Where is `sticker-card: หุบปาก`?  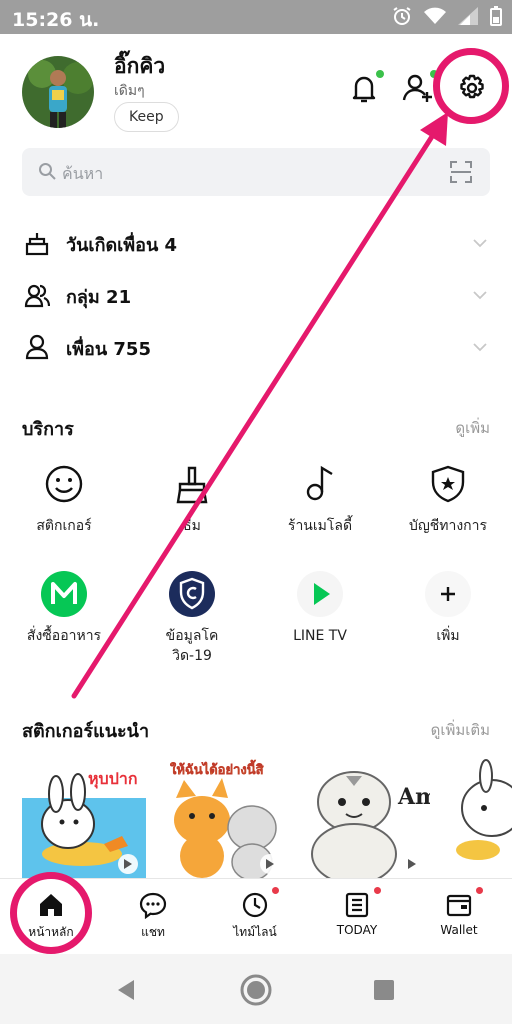
sticker-card: หุบปาก is located at coordinates (84, 818).